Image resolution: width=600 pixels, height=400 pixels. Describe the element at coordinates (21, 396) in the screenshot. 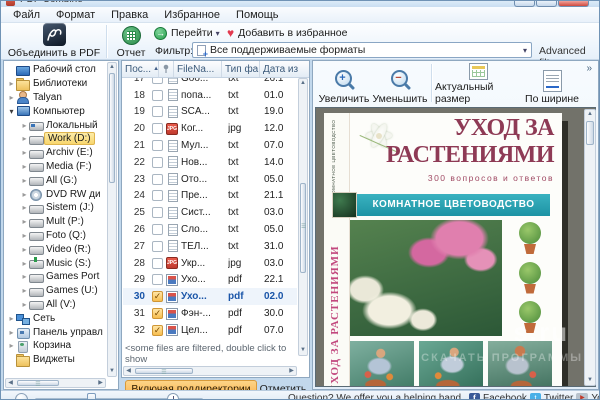

I see `zoom-reset-icon` at that location.